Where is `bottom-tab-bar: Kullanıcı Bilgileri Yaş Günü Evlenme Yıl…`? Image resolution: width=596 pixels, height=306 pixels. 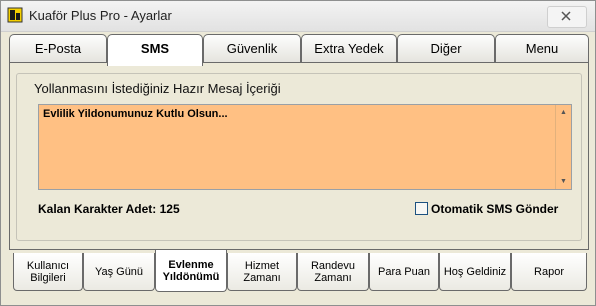
bottom-tab-bar: Kullanıcı Bilgileri Yaş Günü Evlenme Yıl… is located at coordinates (302, 272).